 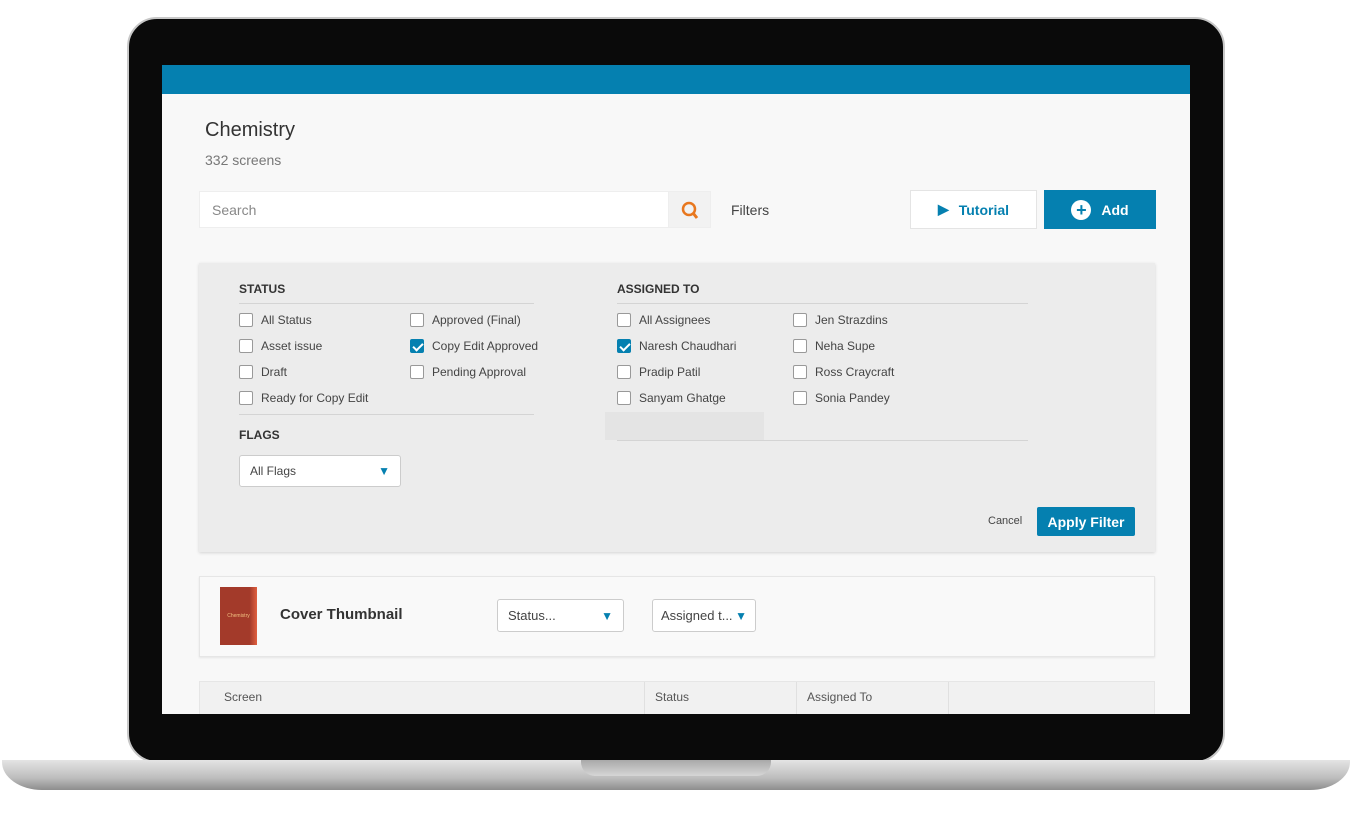 I want to click on assignee-checkbox: Neha Supe, so click(x=834, y=346).